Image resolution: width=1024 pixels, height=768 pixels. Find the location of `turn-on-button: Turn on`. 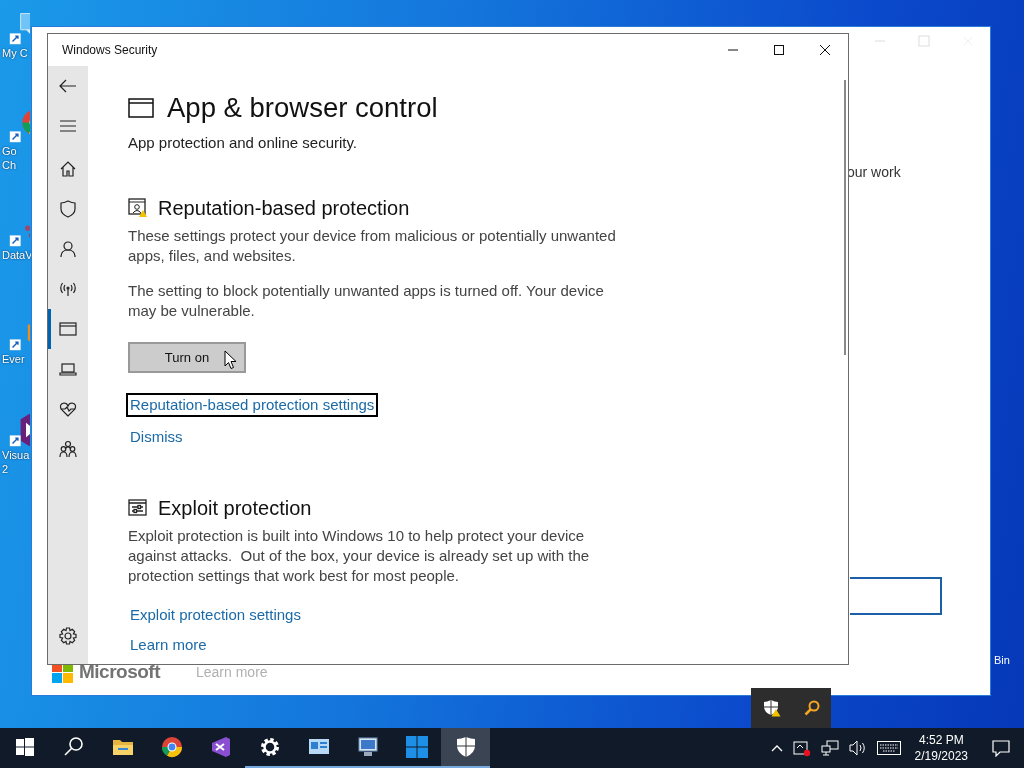

turn-on-button: Turn on is located at coordinates (187, 357).